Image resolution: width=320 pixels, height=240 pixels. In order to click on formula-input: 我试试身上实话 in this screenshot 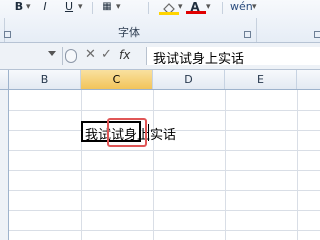, I will do `click(233, 57)`.